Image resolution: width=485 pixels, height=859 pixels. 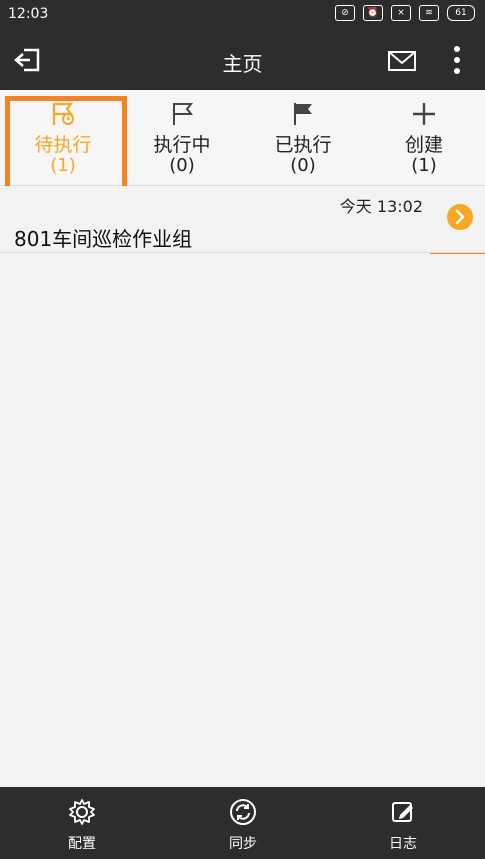 I want to click on sync-icon, so click(x=243, y=812).